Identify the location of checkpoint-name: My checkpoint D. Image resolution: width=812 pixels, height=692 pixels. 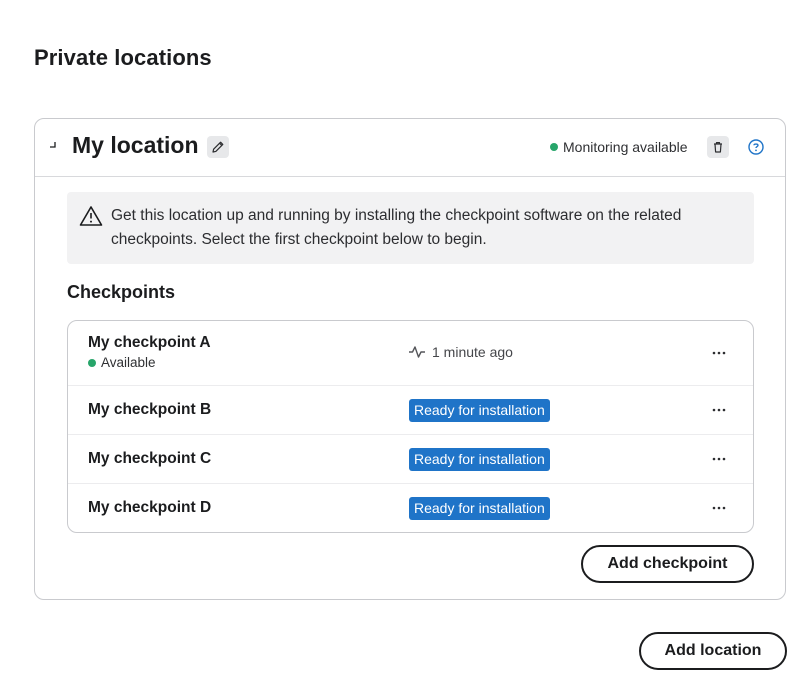
(150, 507).